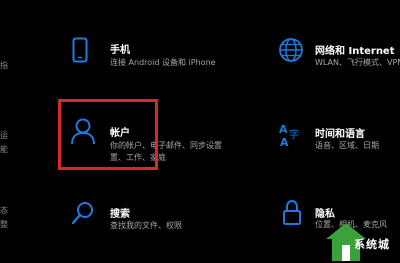 The image size is (400, 263). Describe the element at coordinates (108, 134) in the screenshot. I see `highlight-box` at that location.